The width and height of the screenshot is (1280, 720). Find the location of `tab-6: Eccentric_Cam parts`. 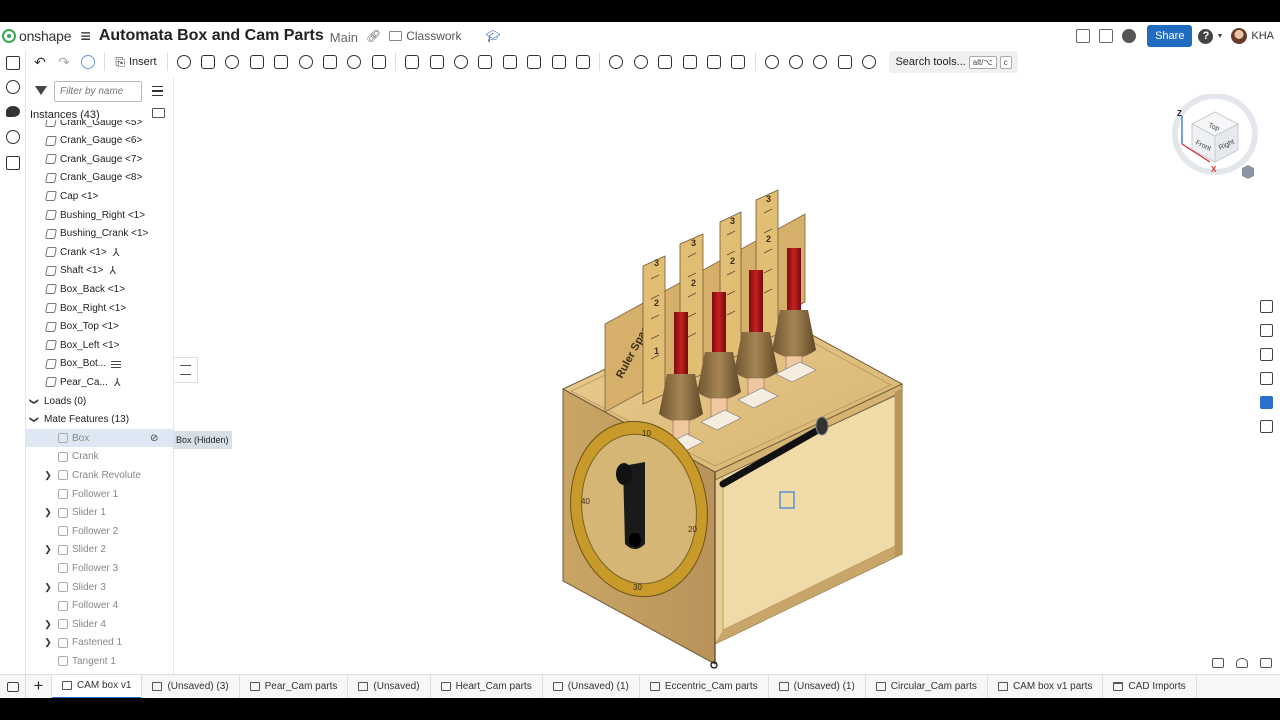

tab-6: Eccentric_Cam parts is located at coordinates (704, 686).